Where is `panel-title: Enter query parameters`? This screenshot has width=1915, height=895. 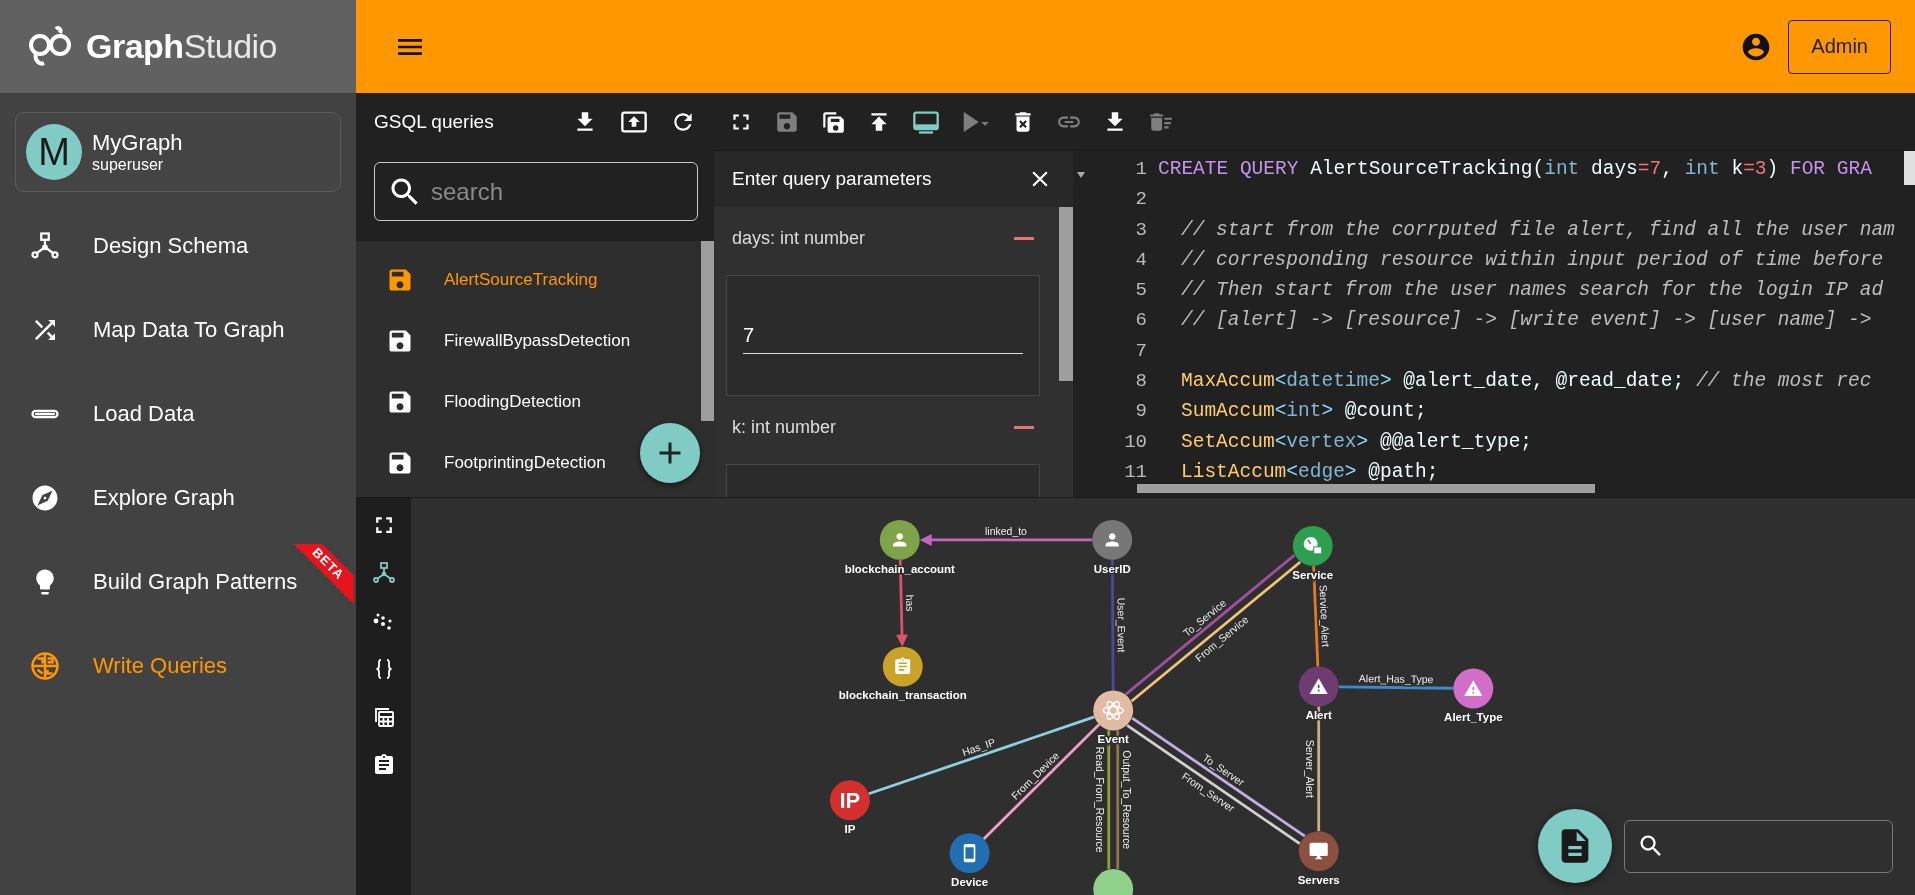
panel-title: Enter query parameters is located at coordinates (832, 179).